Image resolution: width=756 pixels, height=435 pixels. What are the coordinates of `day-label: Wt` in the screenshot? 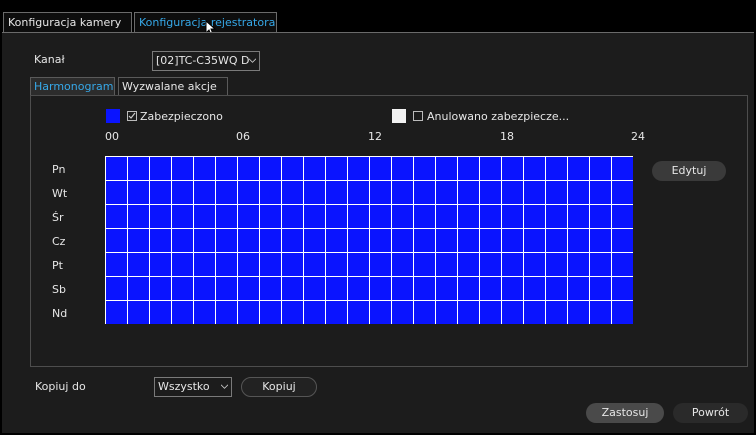 It's located at (60, 193).